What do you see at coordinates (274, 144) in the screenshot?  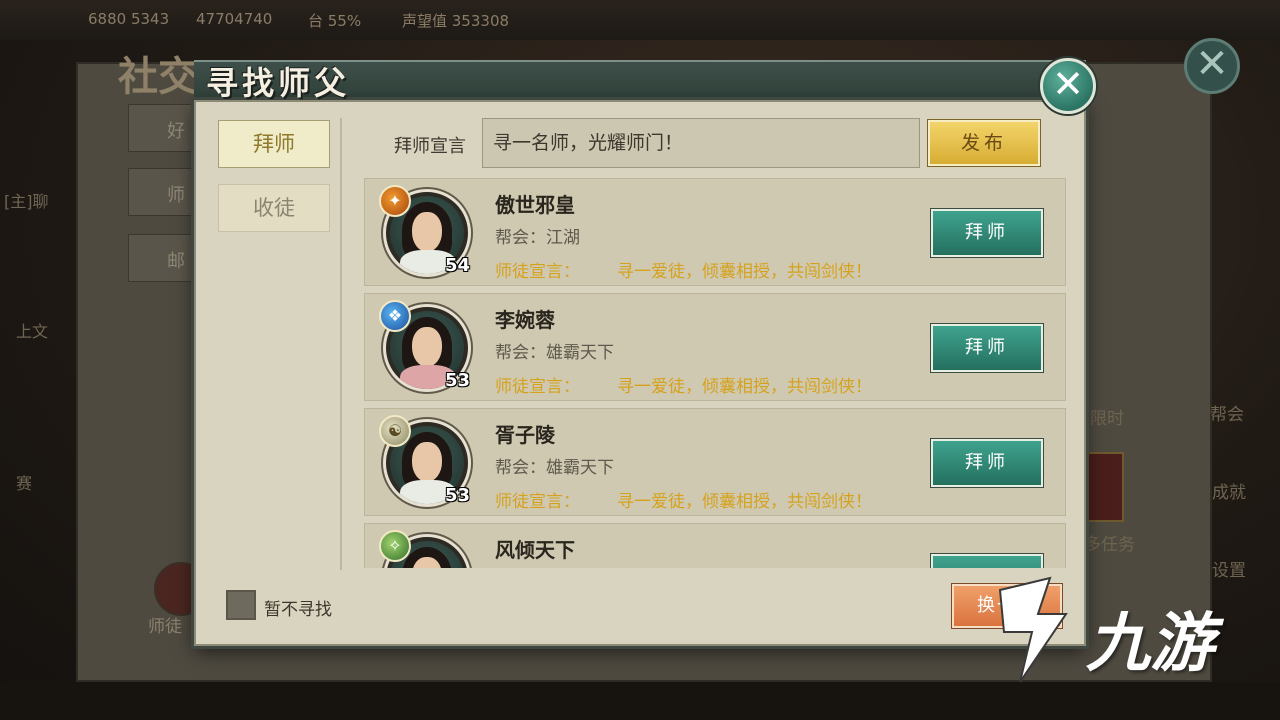 I see `tab-apprentice: 拜师` at bounding box center [274, 144].